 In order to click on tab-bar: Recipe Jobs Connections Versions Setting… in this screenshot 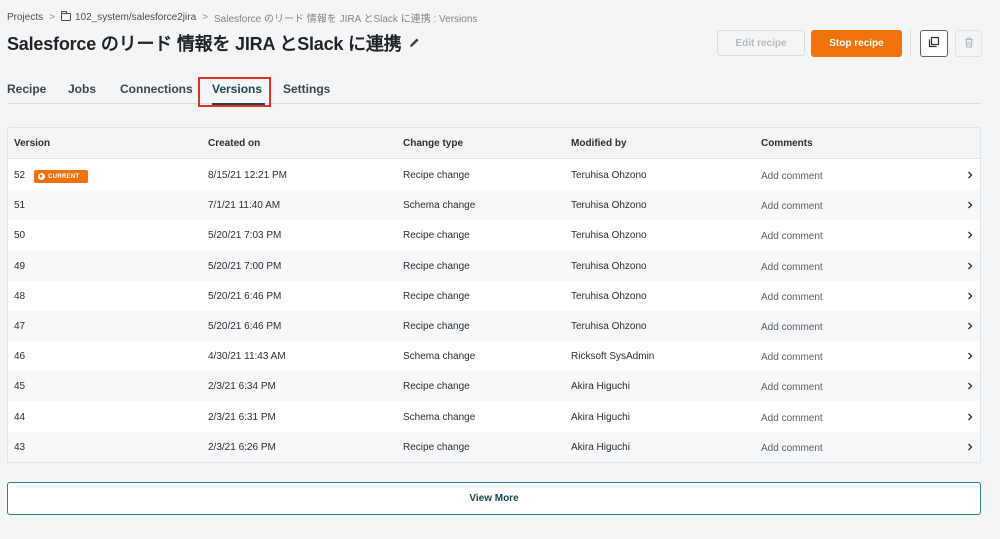, I will do `click(494, 92)`.